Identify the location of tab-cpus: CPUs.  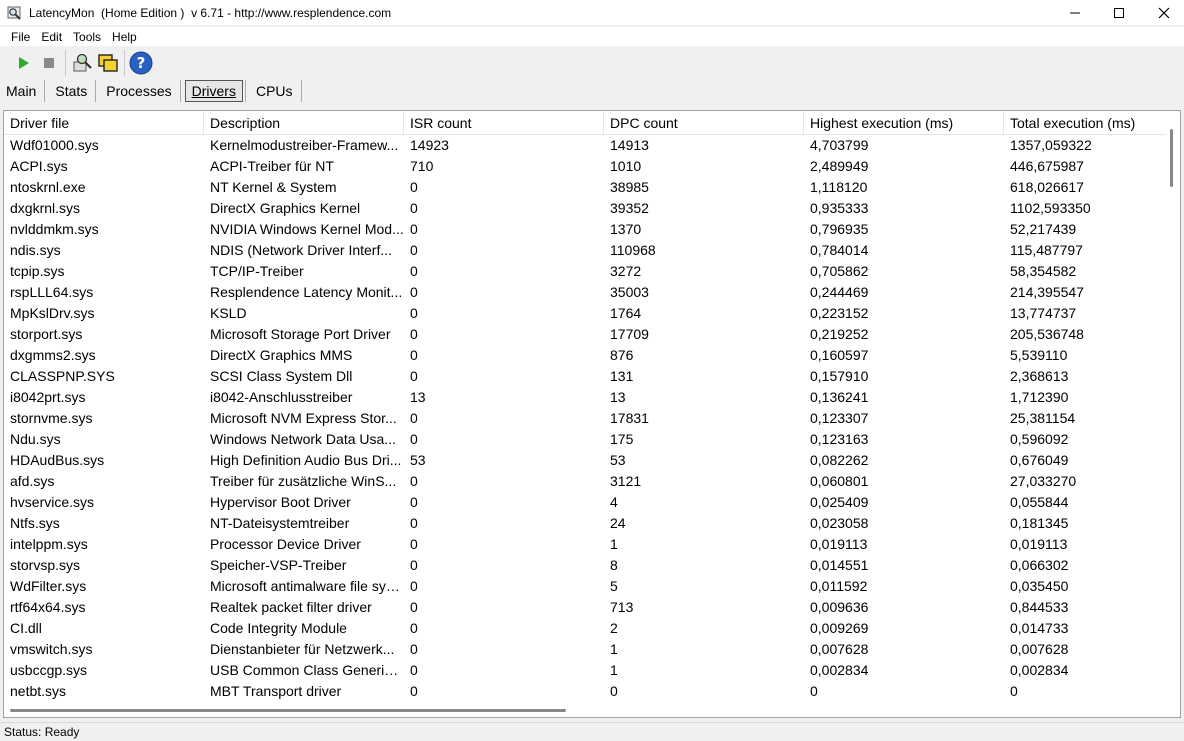
(274, 91).